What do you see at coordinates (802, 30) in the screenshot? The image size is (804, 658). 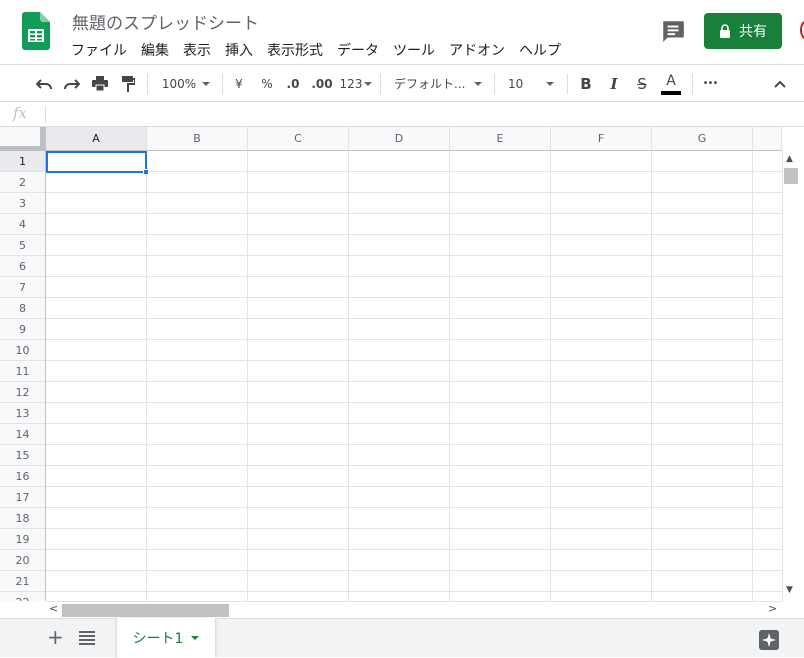 I see `avatar` at bounding box center [802, 30].